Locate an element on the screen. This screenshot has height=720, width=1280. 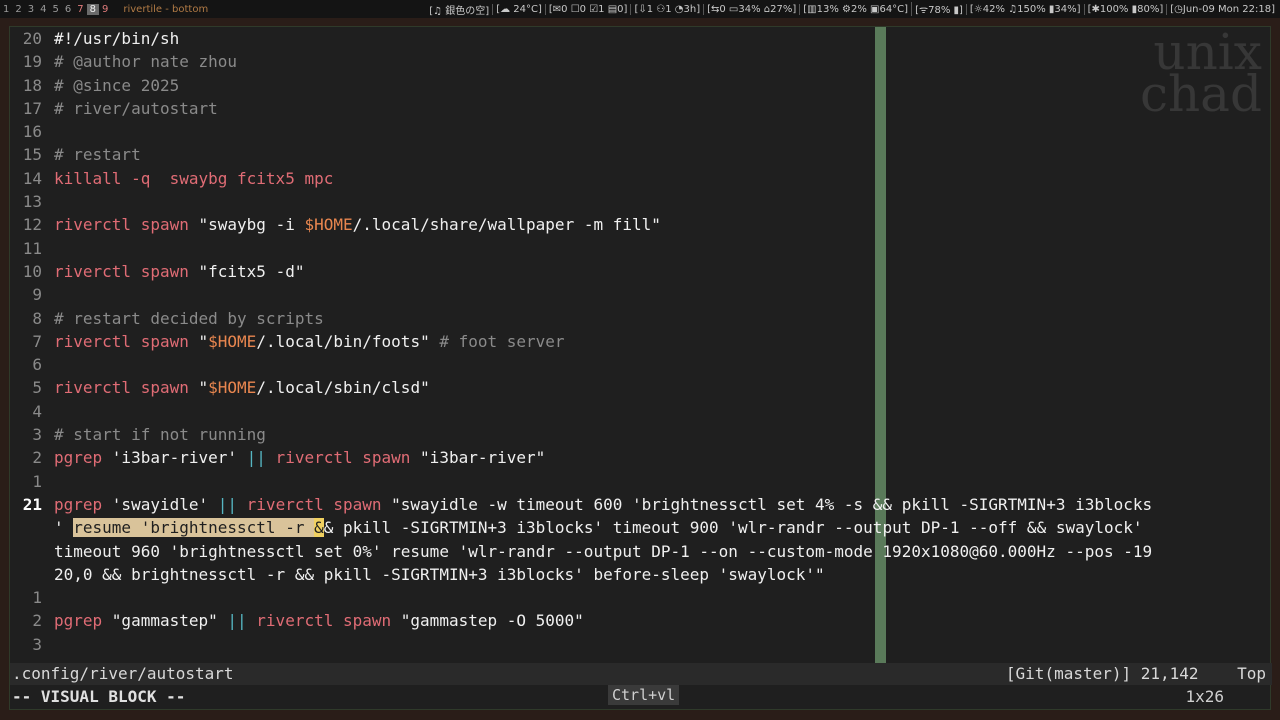
code-line: 20 #!/usr/bin/sh is located at coordinates (641, 38).